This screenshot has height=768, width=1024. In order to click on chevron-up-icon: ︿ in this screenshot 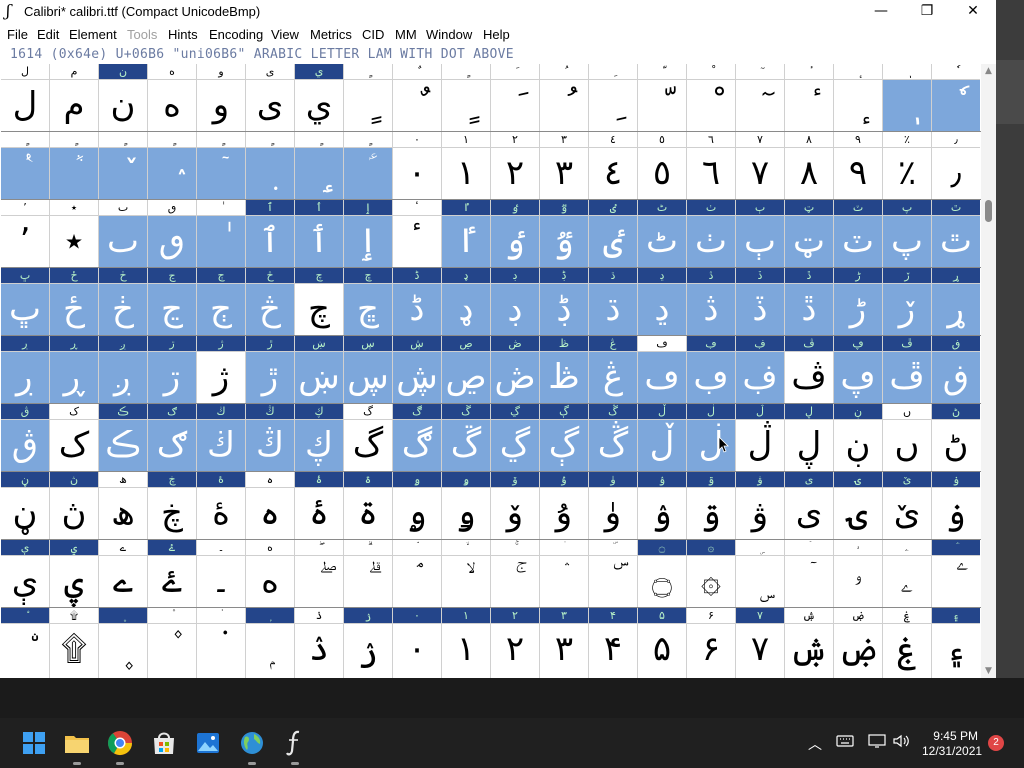, I will do `click(815, 744)`.